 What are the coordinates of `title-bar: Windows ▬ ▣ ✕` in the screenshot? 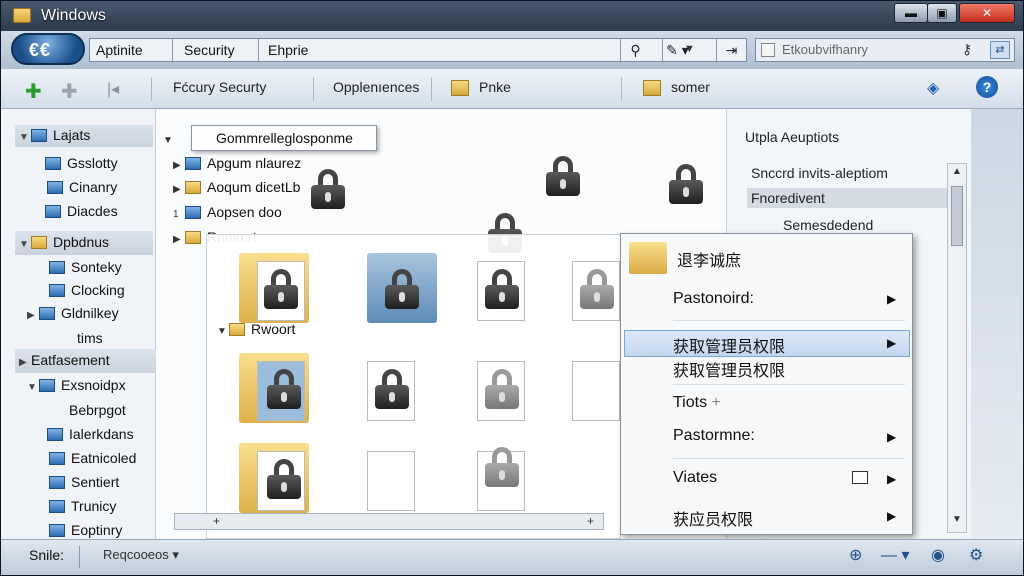 It's located at (512, 16).